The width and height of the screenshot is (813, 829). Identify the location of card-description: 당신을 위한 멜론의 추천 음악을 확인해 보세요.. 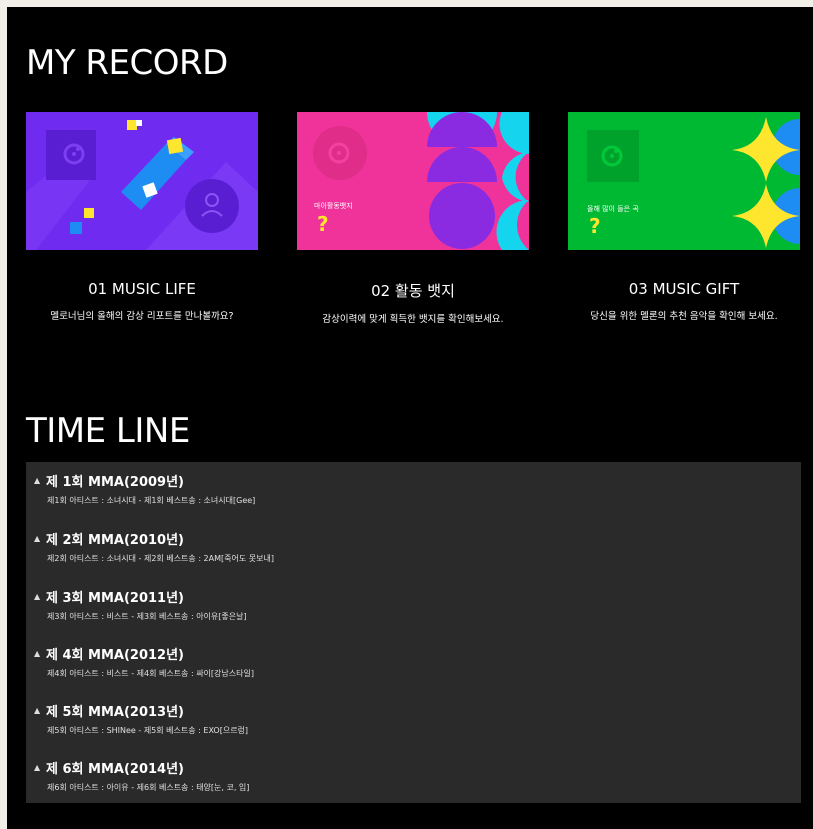
(684, 316).